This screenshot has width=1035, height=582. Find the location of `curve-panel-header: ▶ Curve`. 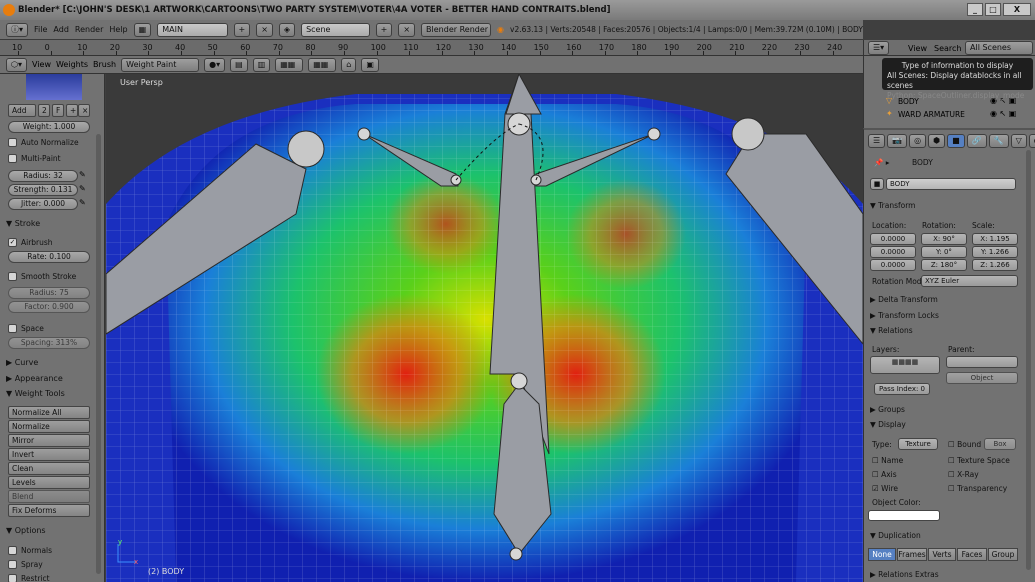

curve-panel-header: ▶ Curve is located at coordinates (22, 362).